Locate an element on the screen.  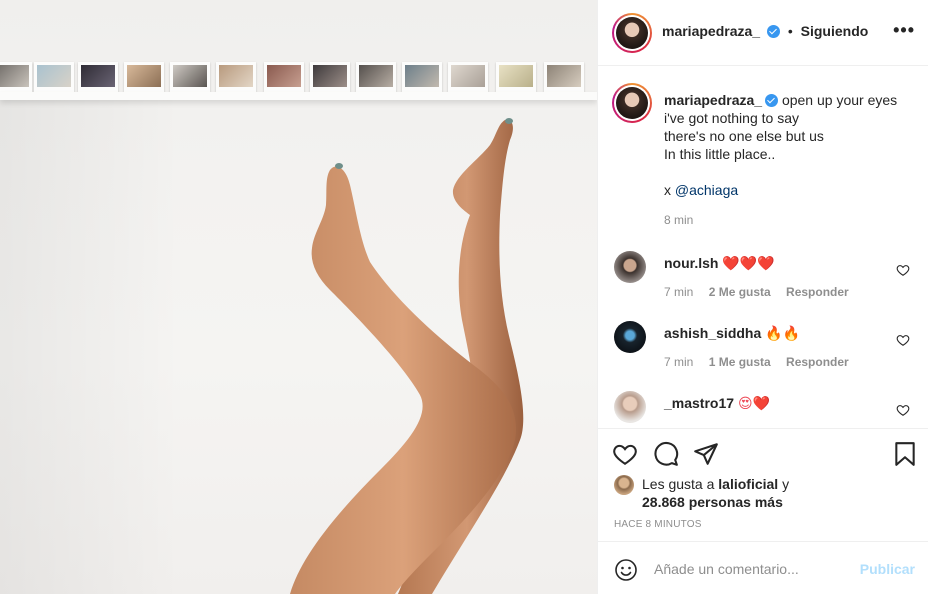
comment-text: 🔥🔥 is located at coordinates (783, 334).